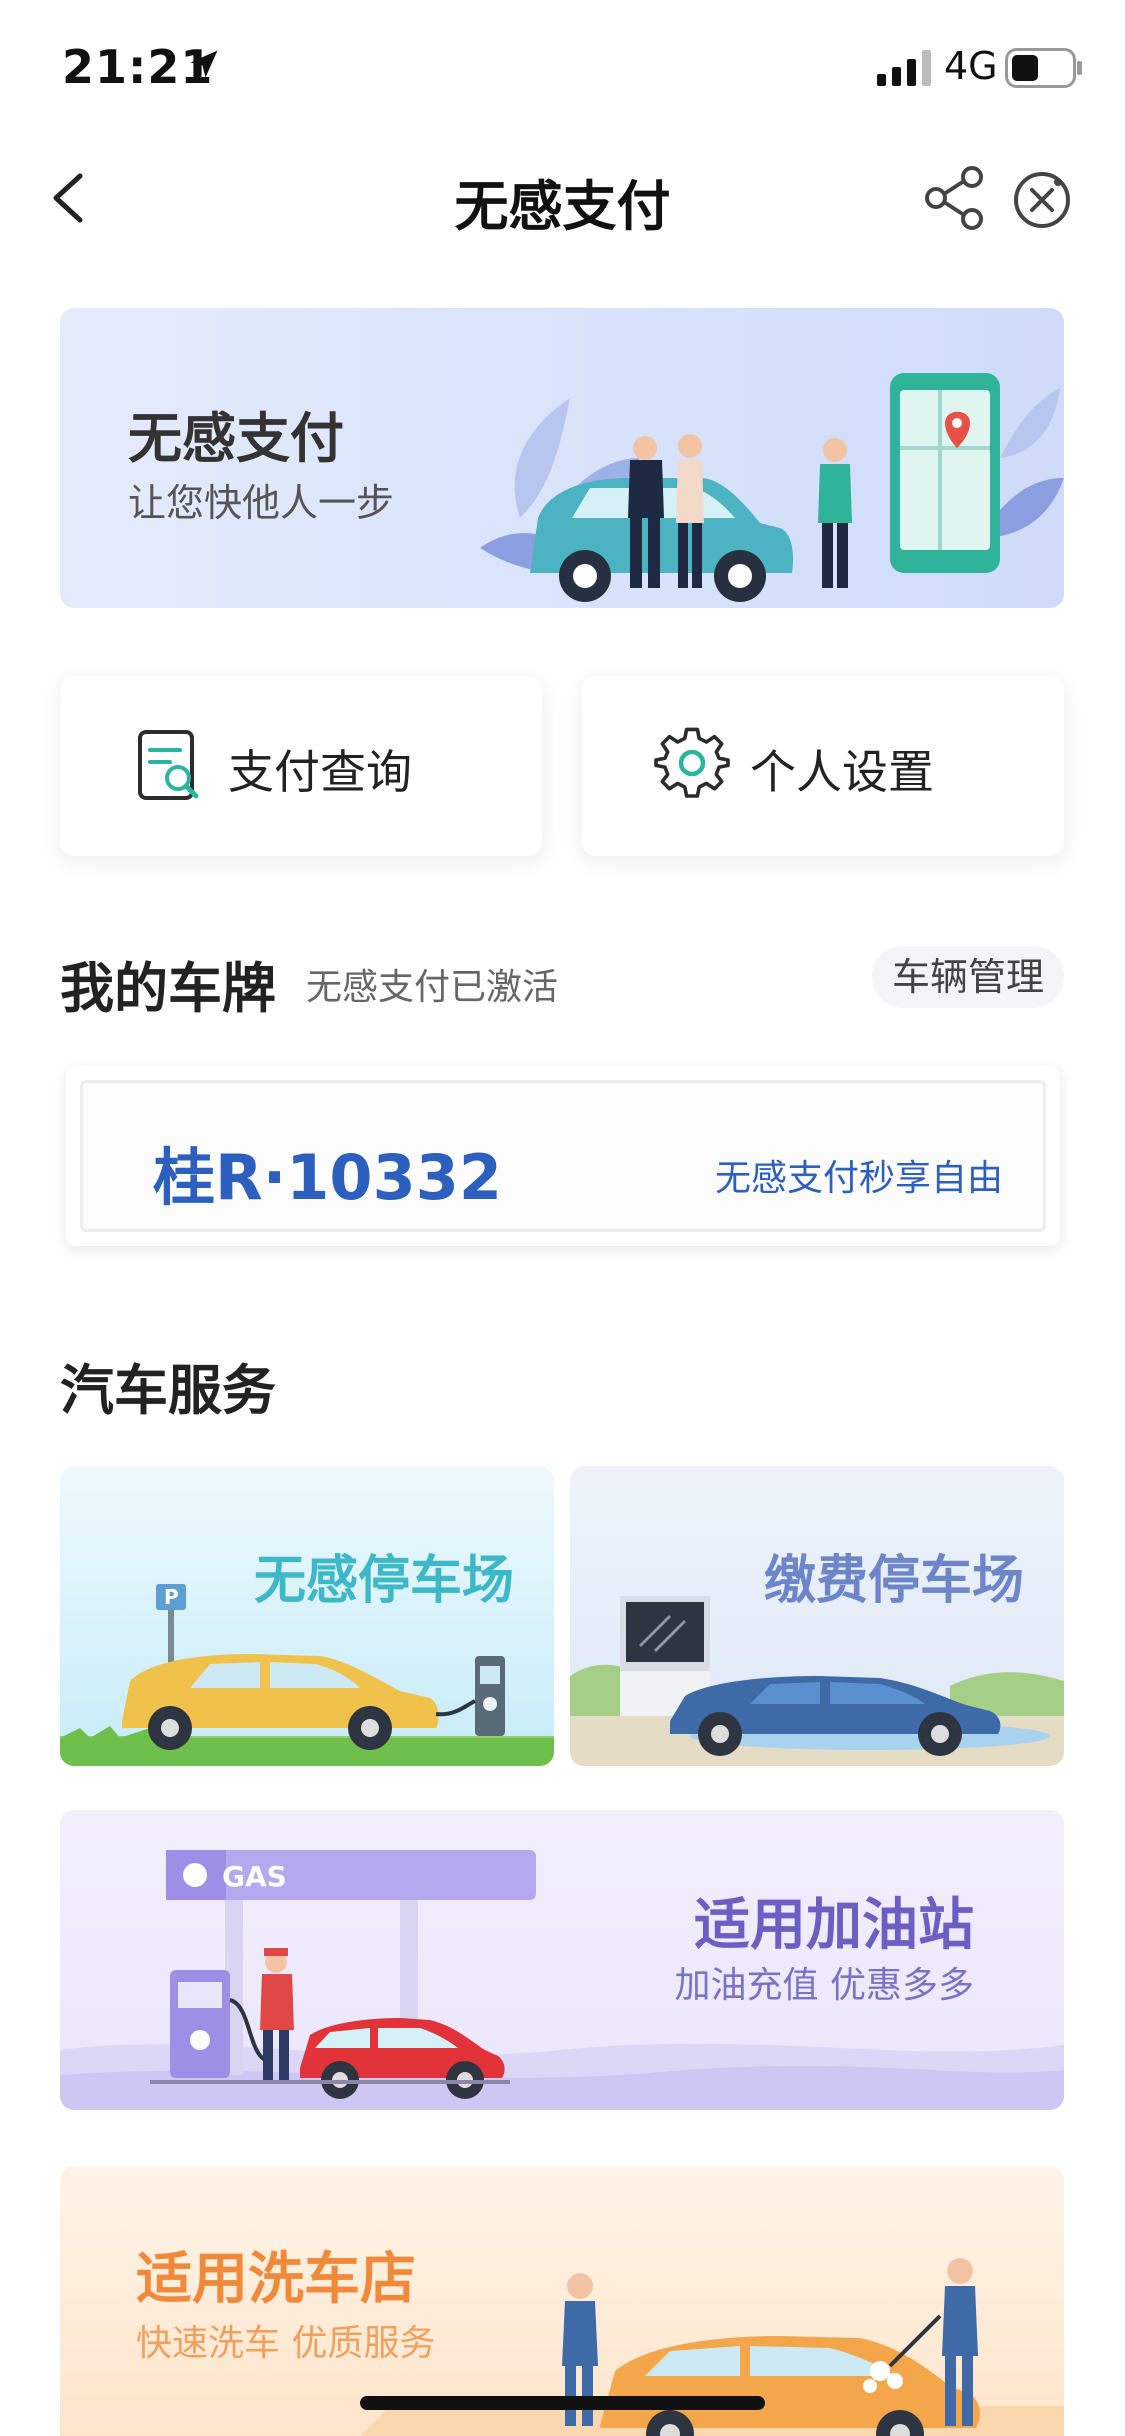 The image size is (1125, 2436). Describe the element at coordinates (307, 1675) in the screenshot. I see `parking-charging-illustration: P` at that location.